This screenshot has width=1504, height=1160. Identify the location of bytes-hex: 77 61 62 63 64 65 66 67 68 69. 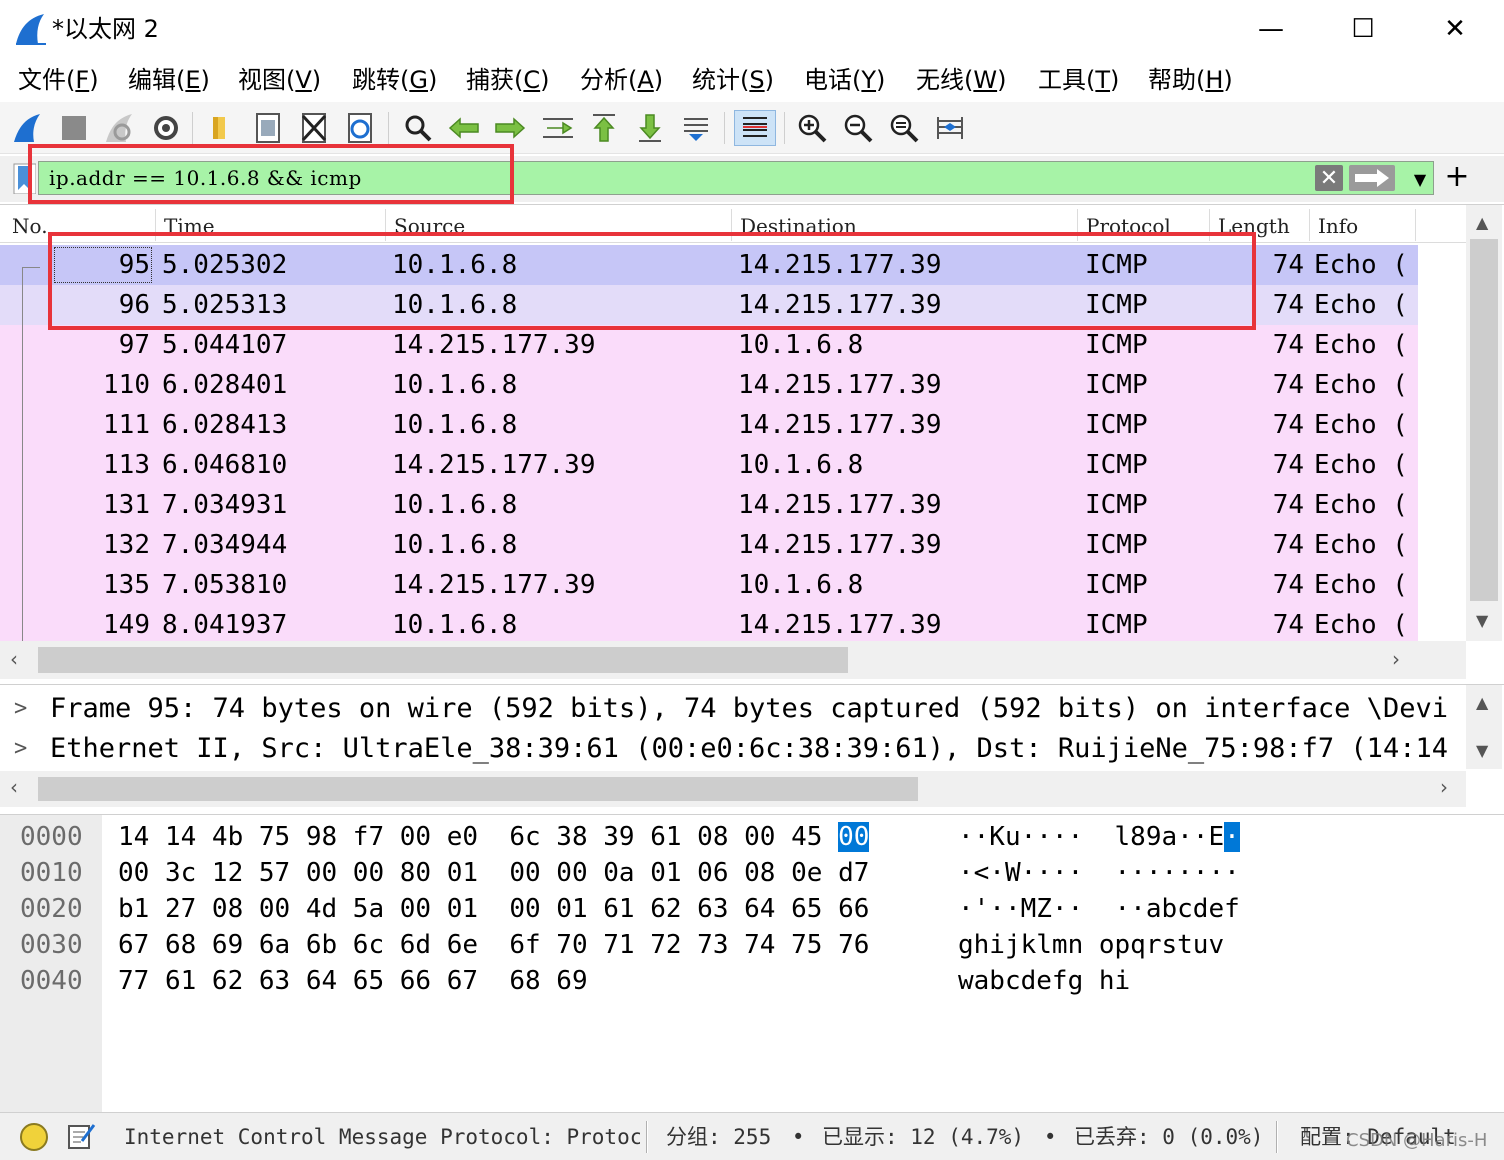
(353, 981).